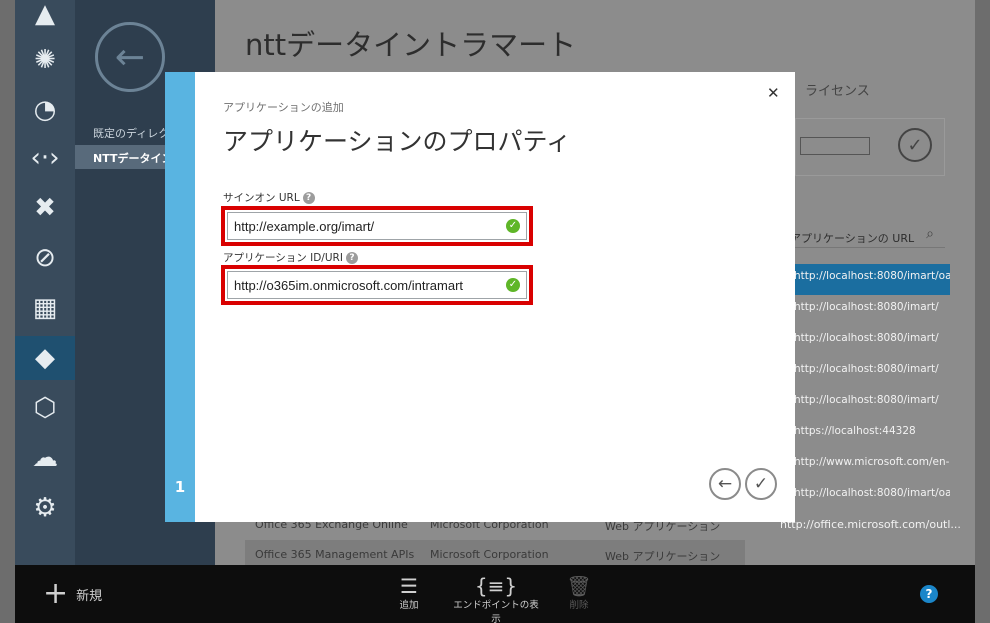 The width and height of the screenshot is (990, 623). What do you see at coordinates (45, 110) in the screenshot?
I see `nav-analytics-icon: ◔` at bounding box center [45, 110].